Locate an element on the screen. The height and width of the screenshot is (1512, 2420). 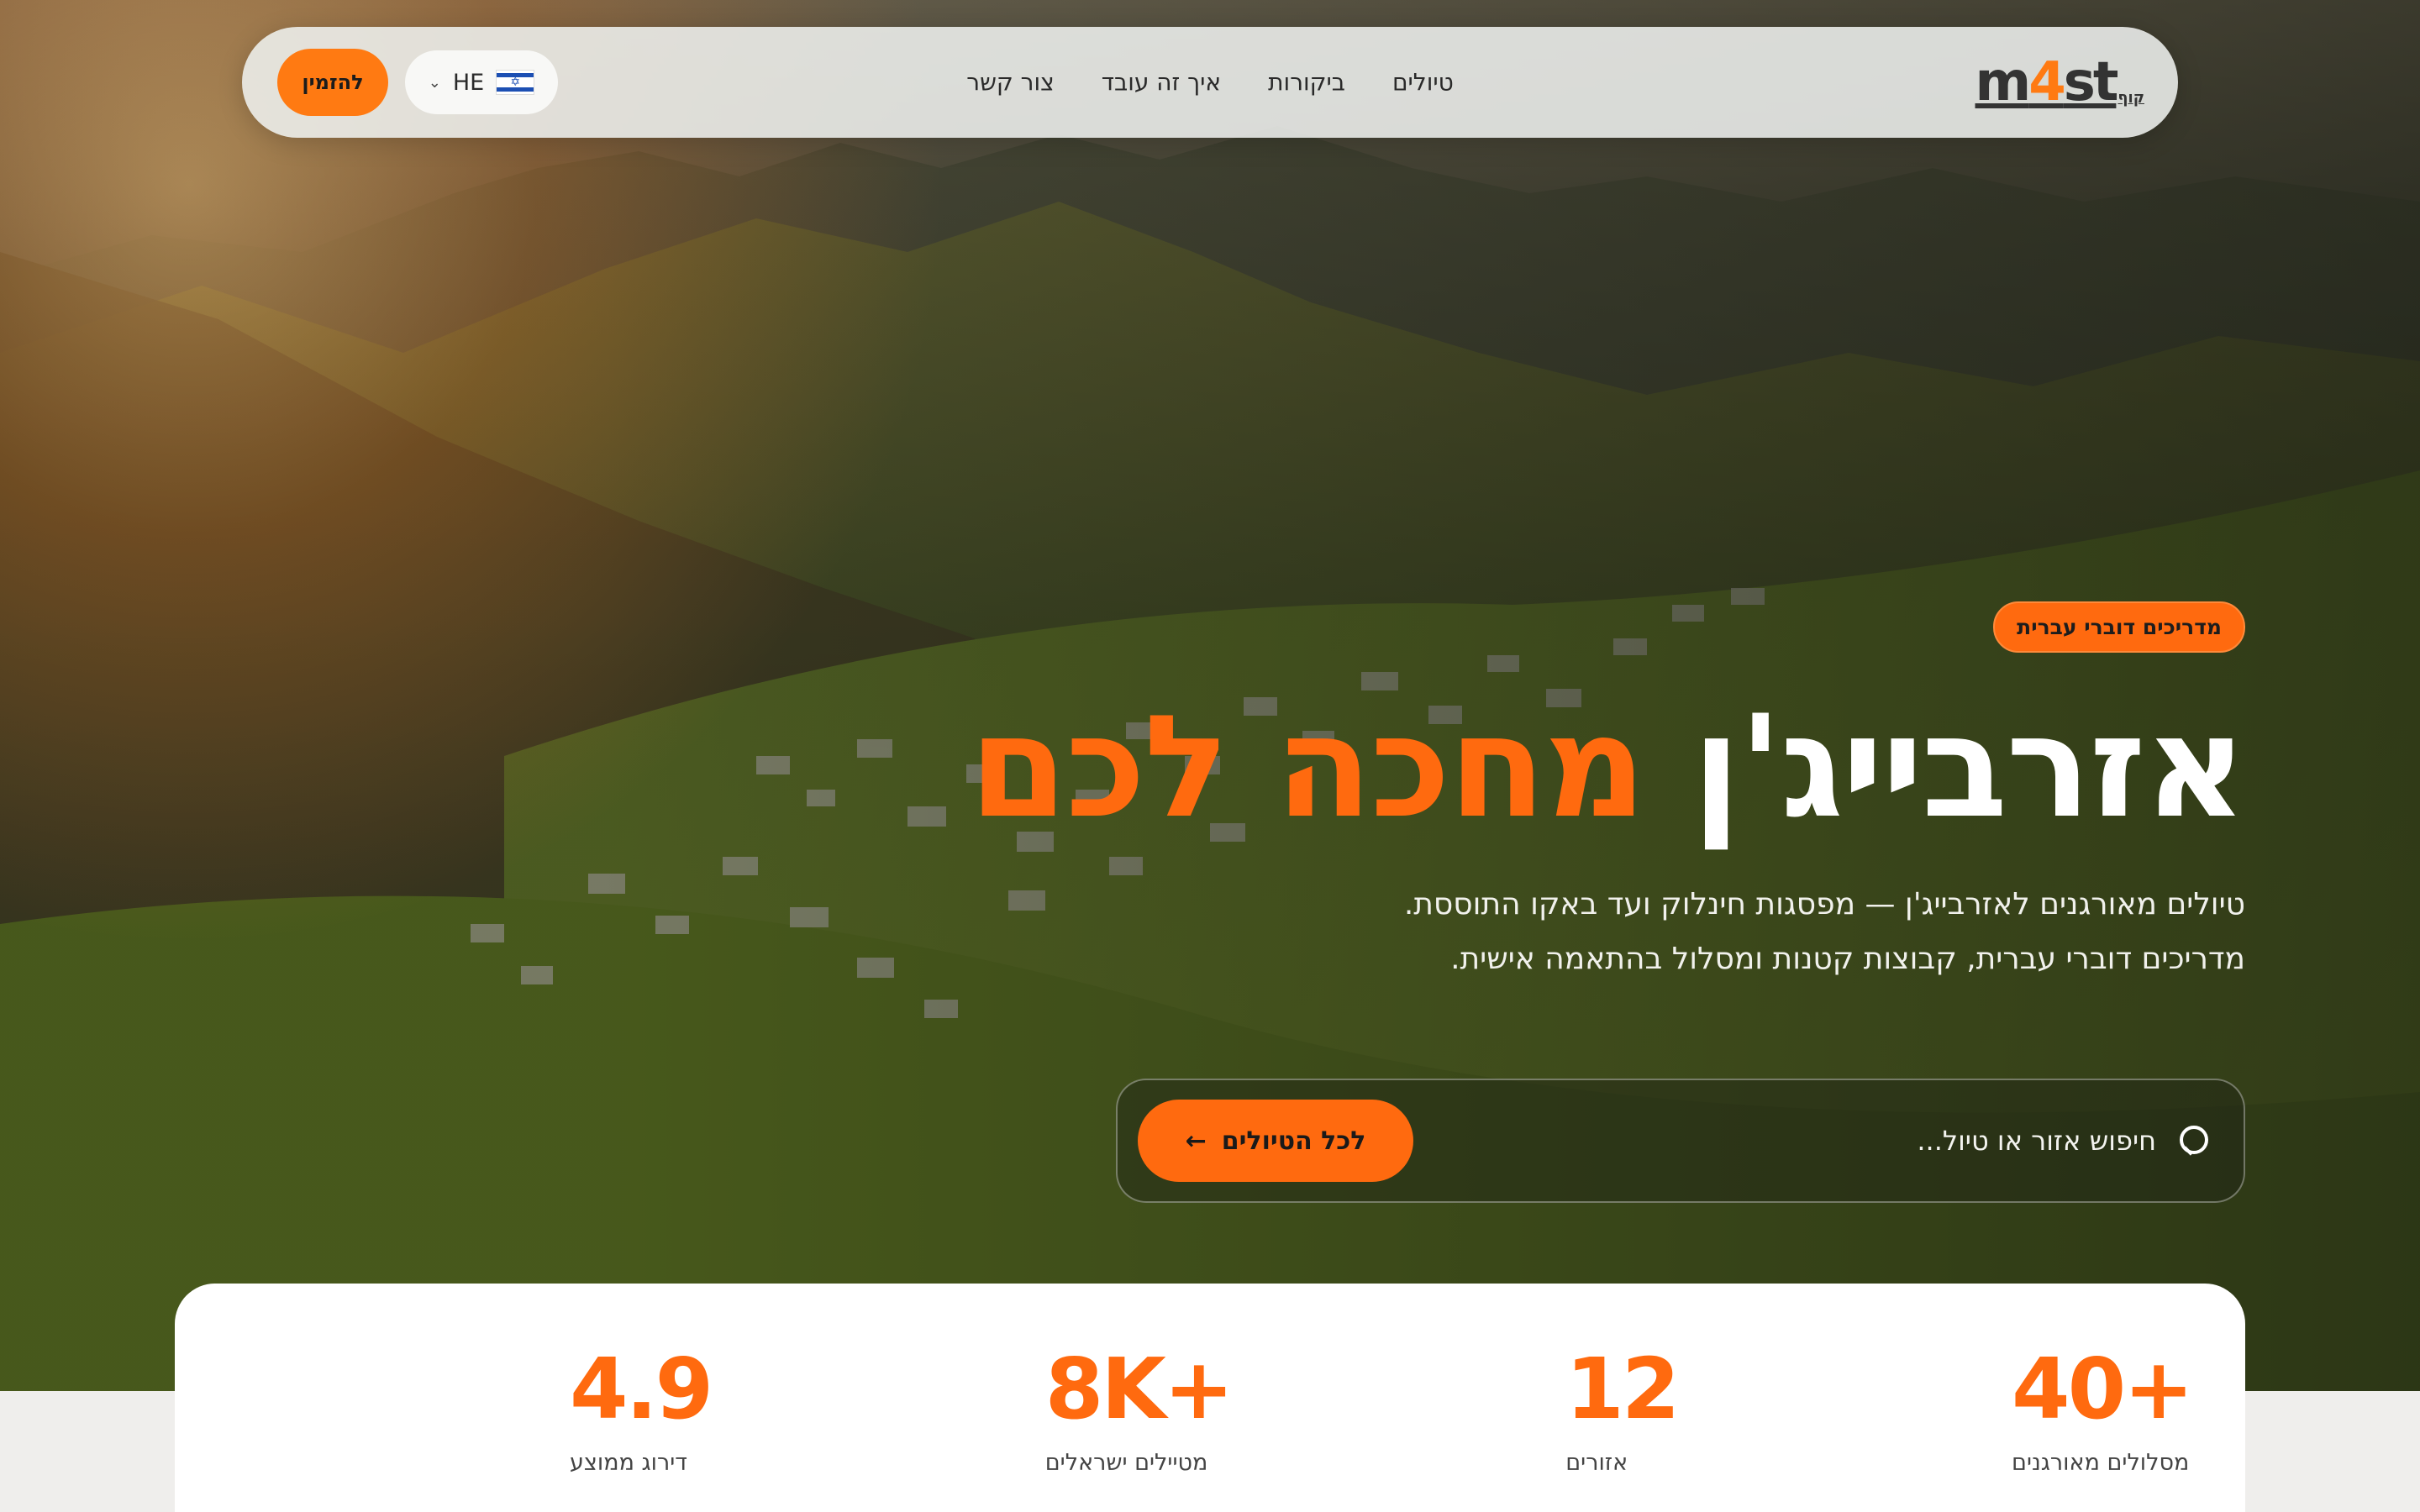
search-input is located at coordinates (1946, 1141).